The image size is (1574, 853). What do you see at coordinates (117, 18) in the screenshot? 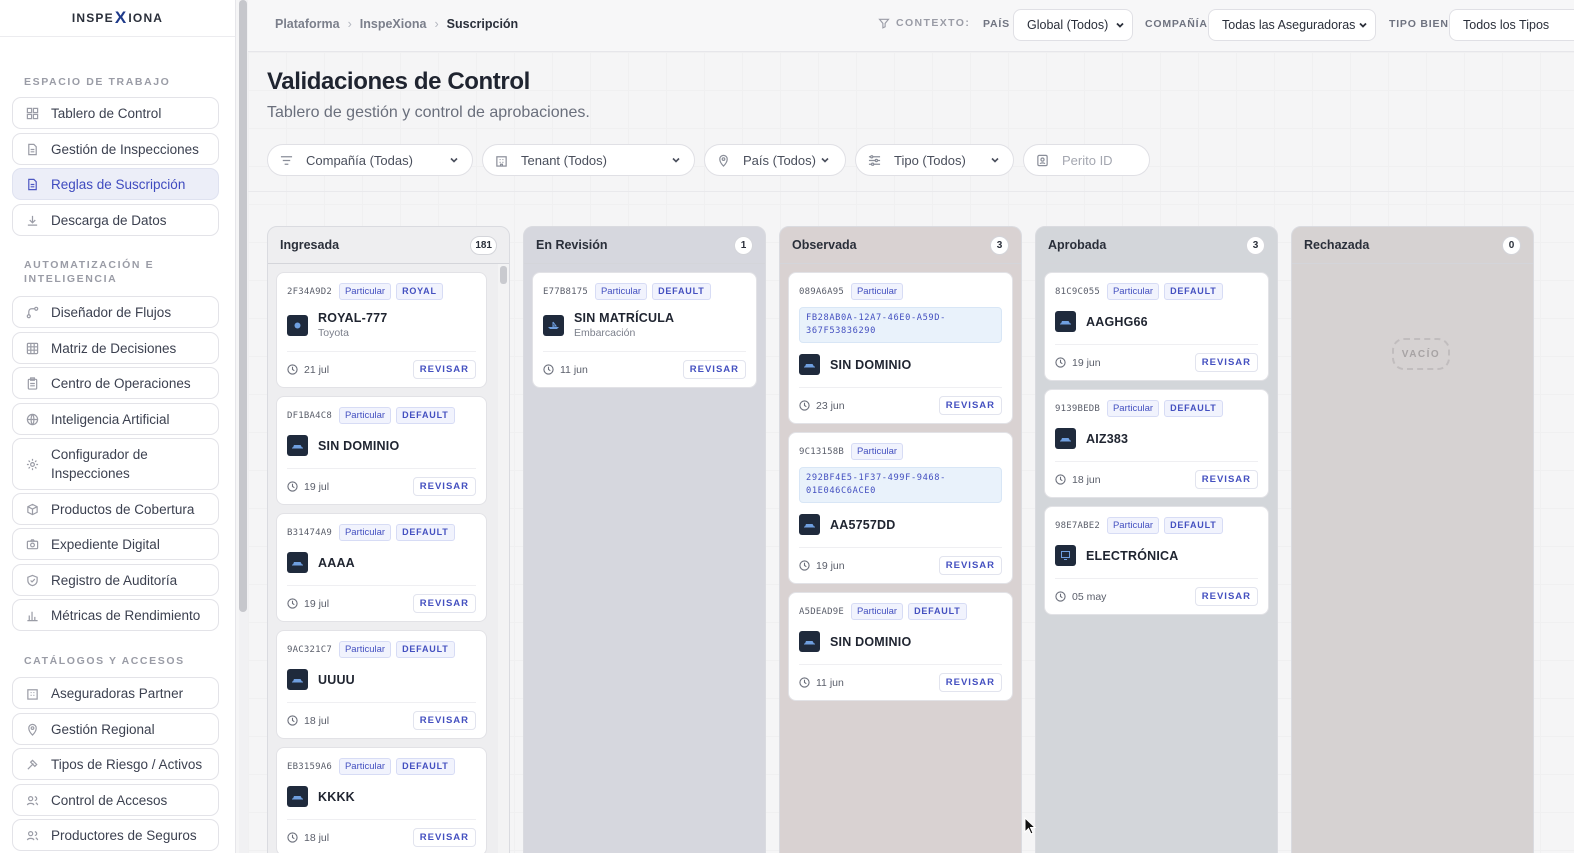
I see `logo: INSPE X IONA` at bounding box center [117, 18].